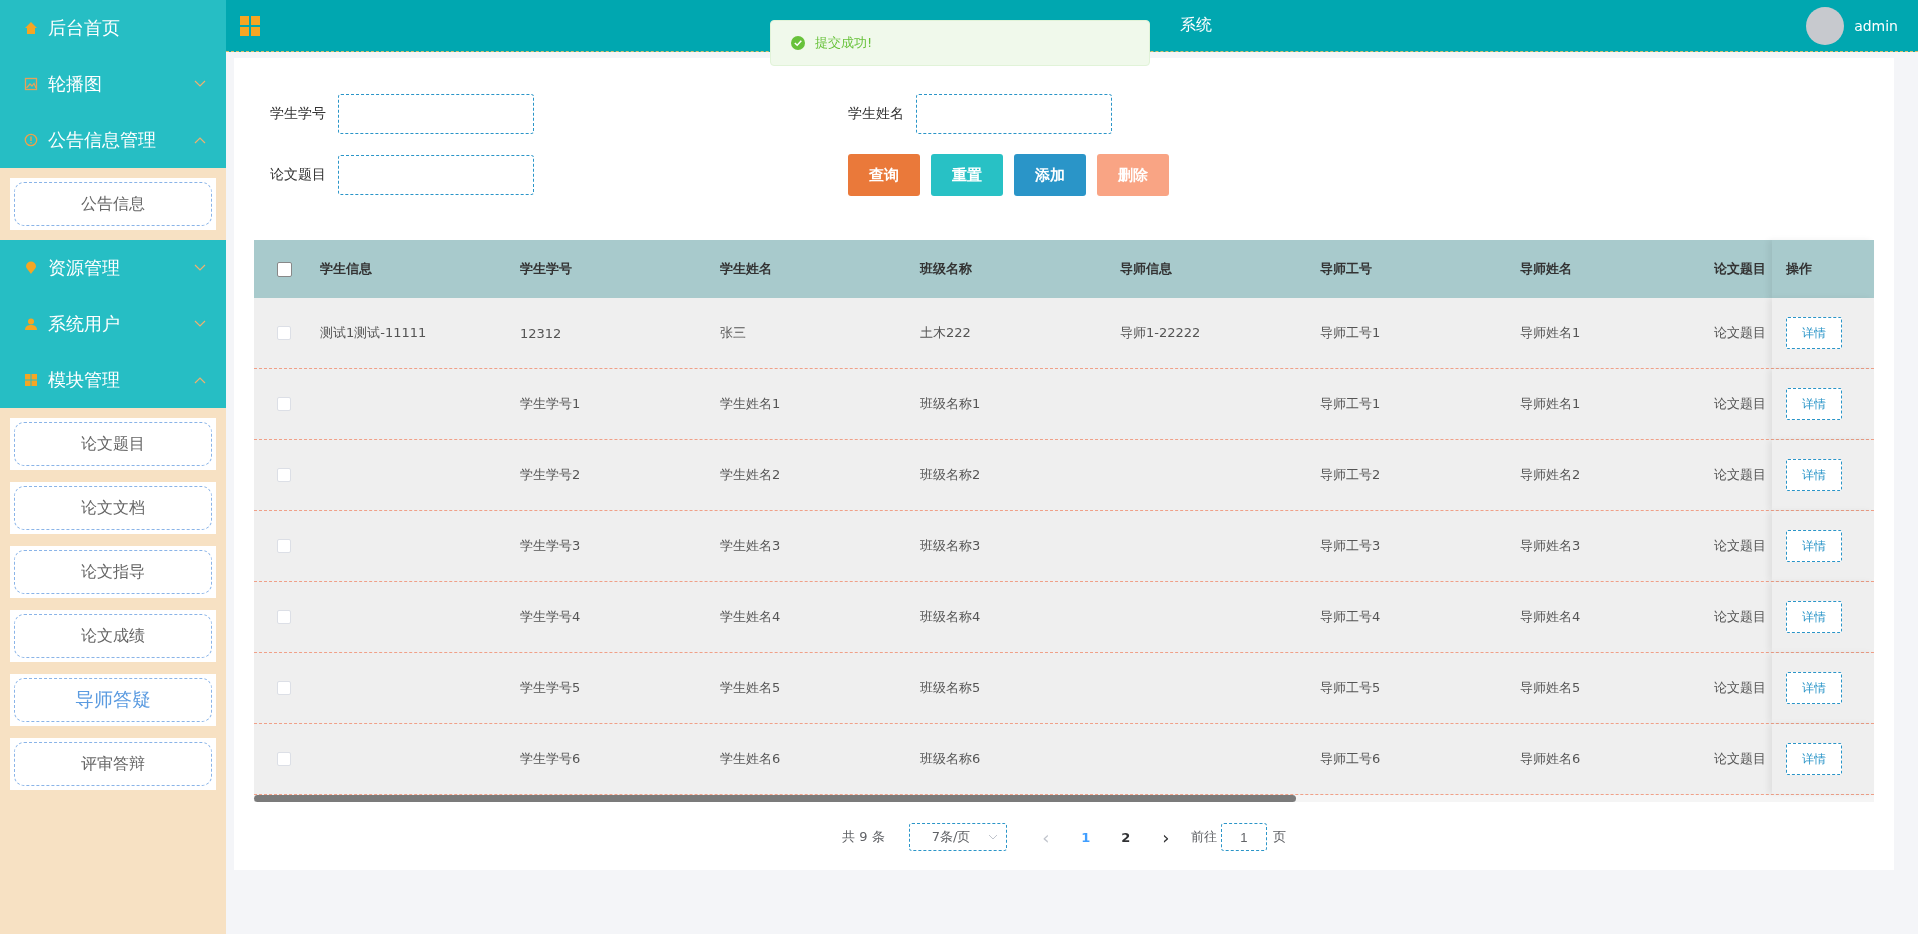  I want to click on checkbox, so click(284, 269).